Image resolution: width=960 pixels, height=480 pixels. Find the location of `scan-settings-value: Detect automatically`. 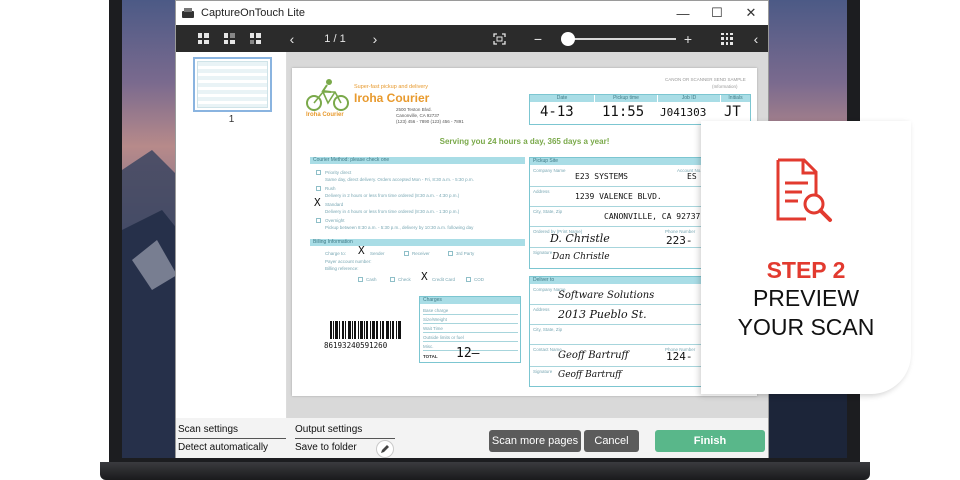

scan-settings-value: Detect automatically is located at coordinates (223, 447).